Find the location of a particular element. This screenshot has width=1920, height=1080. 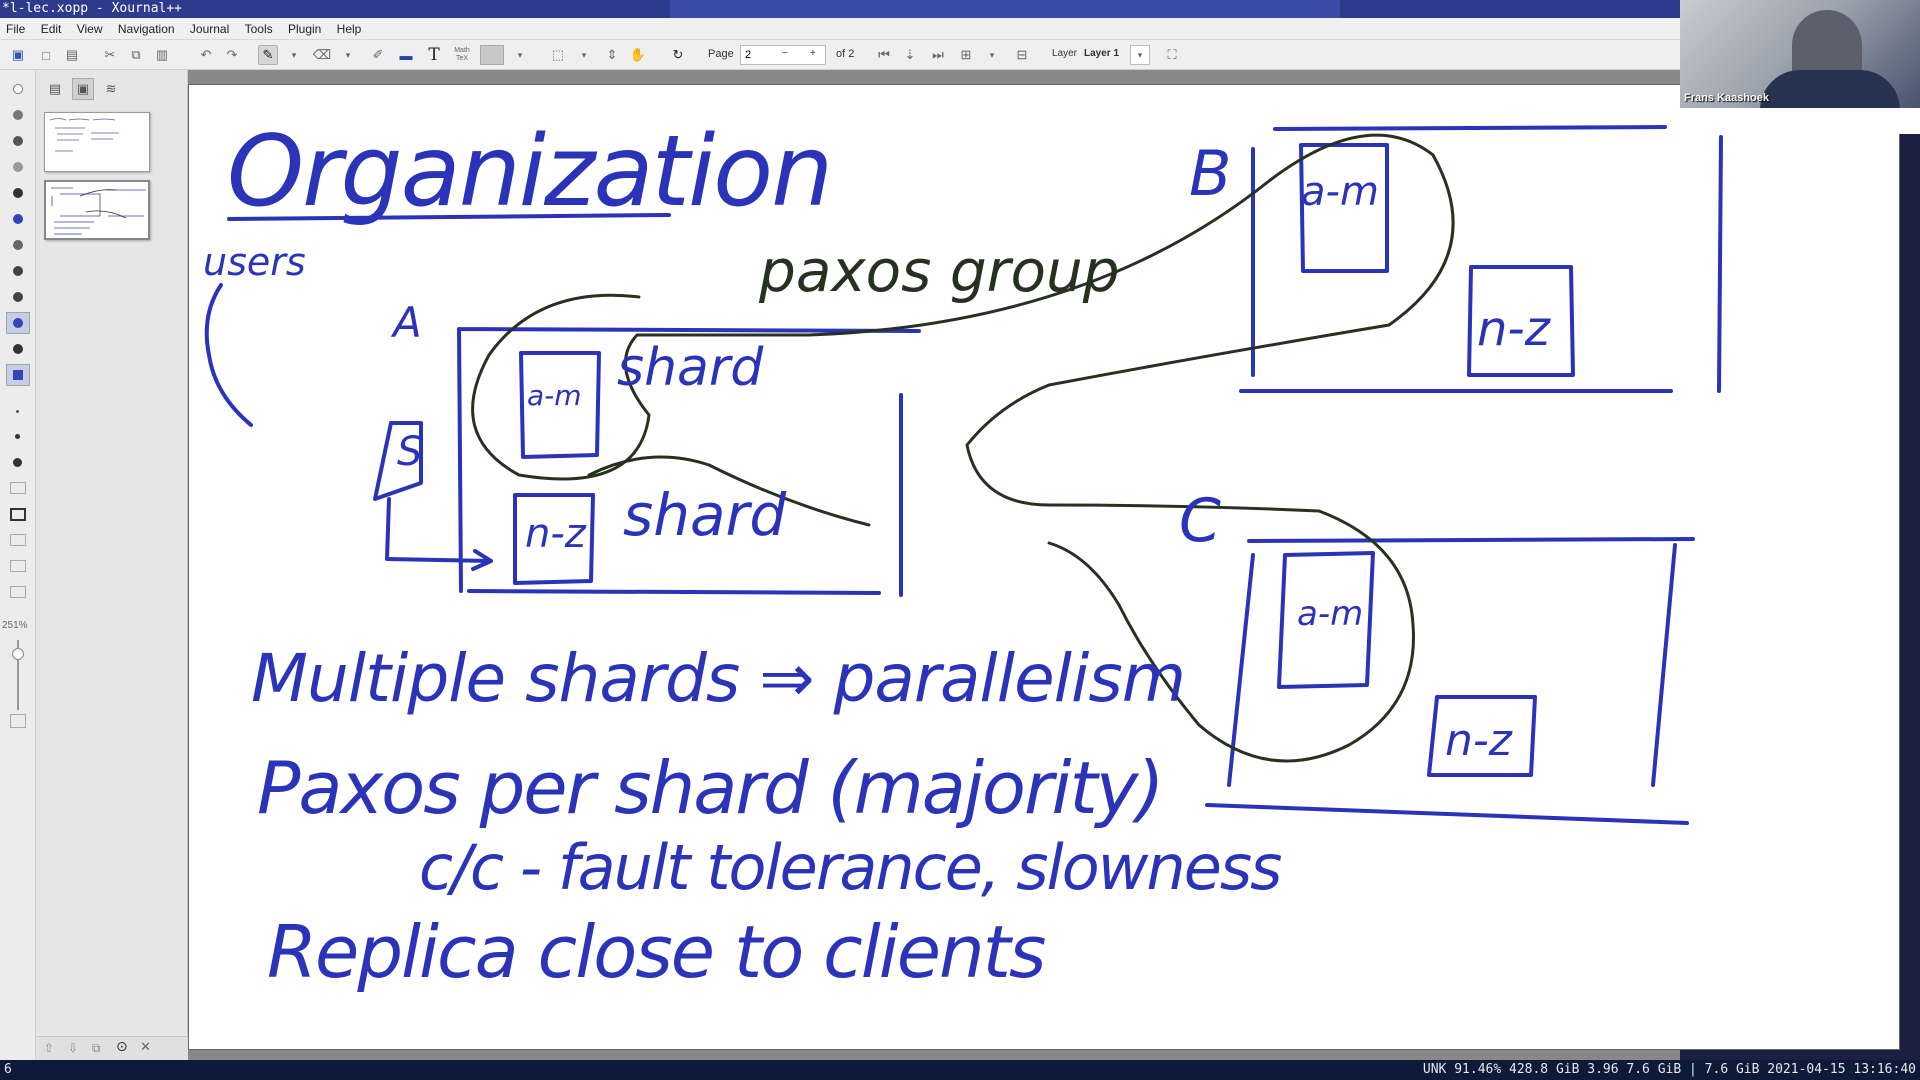

users-label: users is located at coordinates (254, 262).